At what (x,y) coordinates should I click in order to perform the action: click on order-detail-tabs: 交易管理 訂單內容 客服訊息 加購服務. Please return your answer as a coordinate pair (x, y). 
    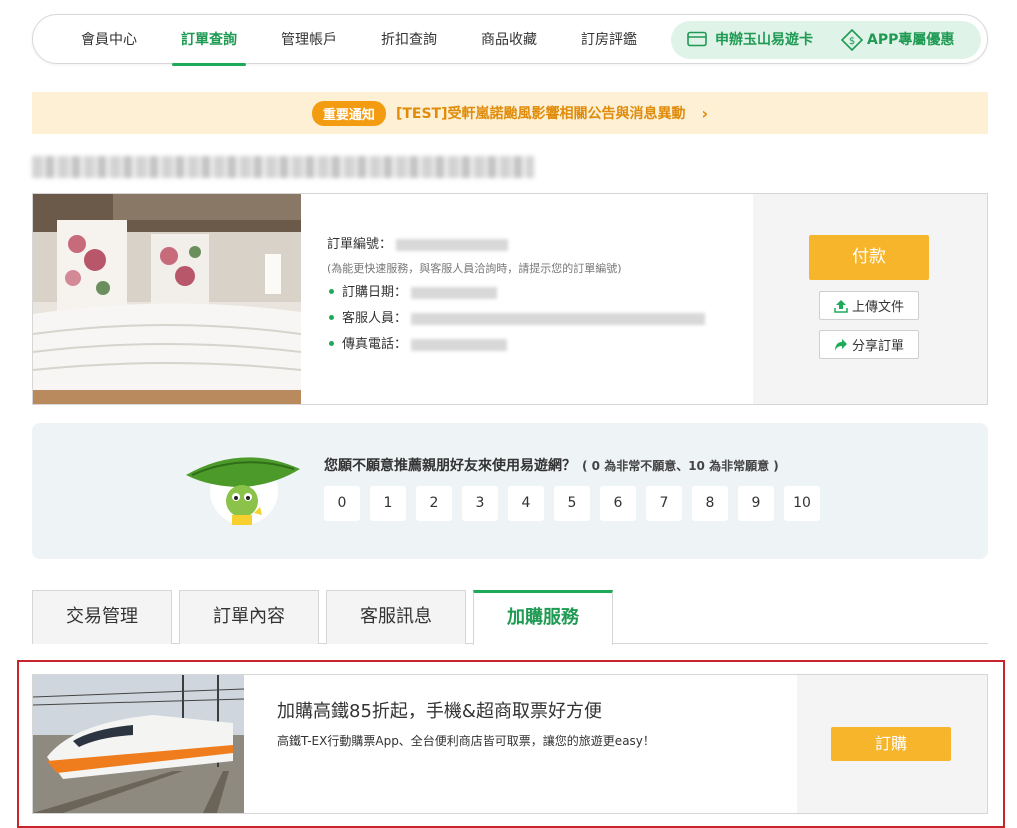
    Looking at the image, I should click on (510, 617).